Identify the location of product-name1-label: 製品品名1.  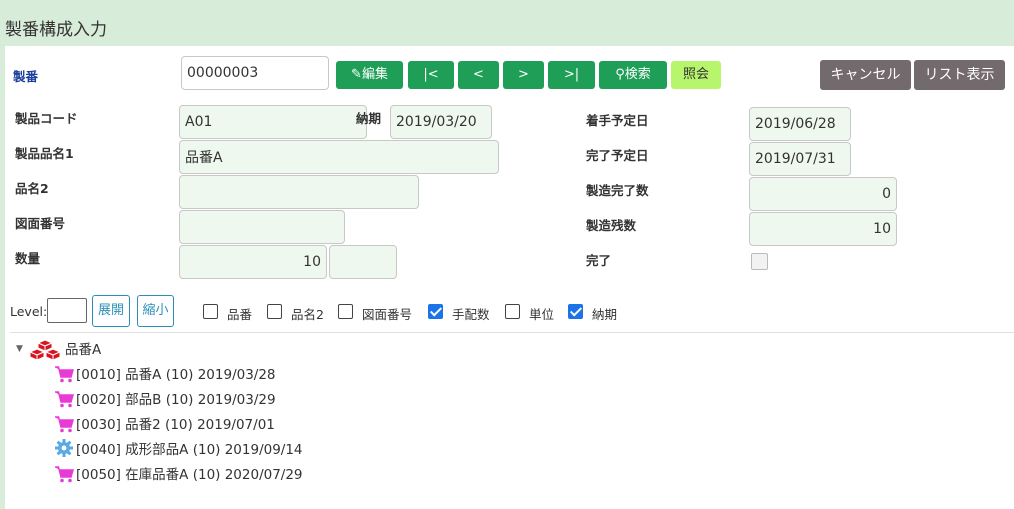
(44, 153).